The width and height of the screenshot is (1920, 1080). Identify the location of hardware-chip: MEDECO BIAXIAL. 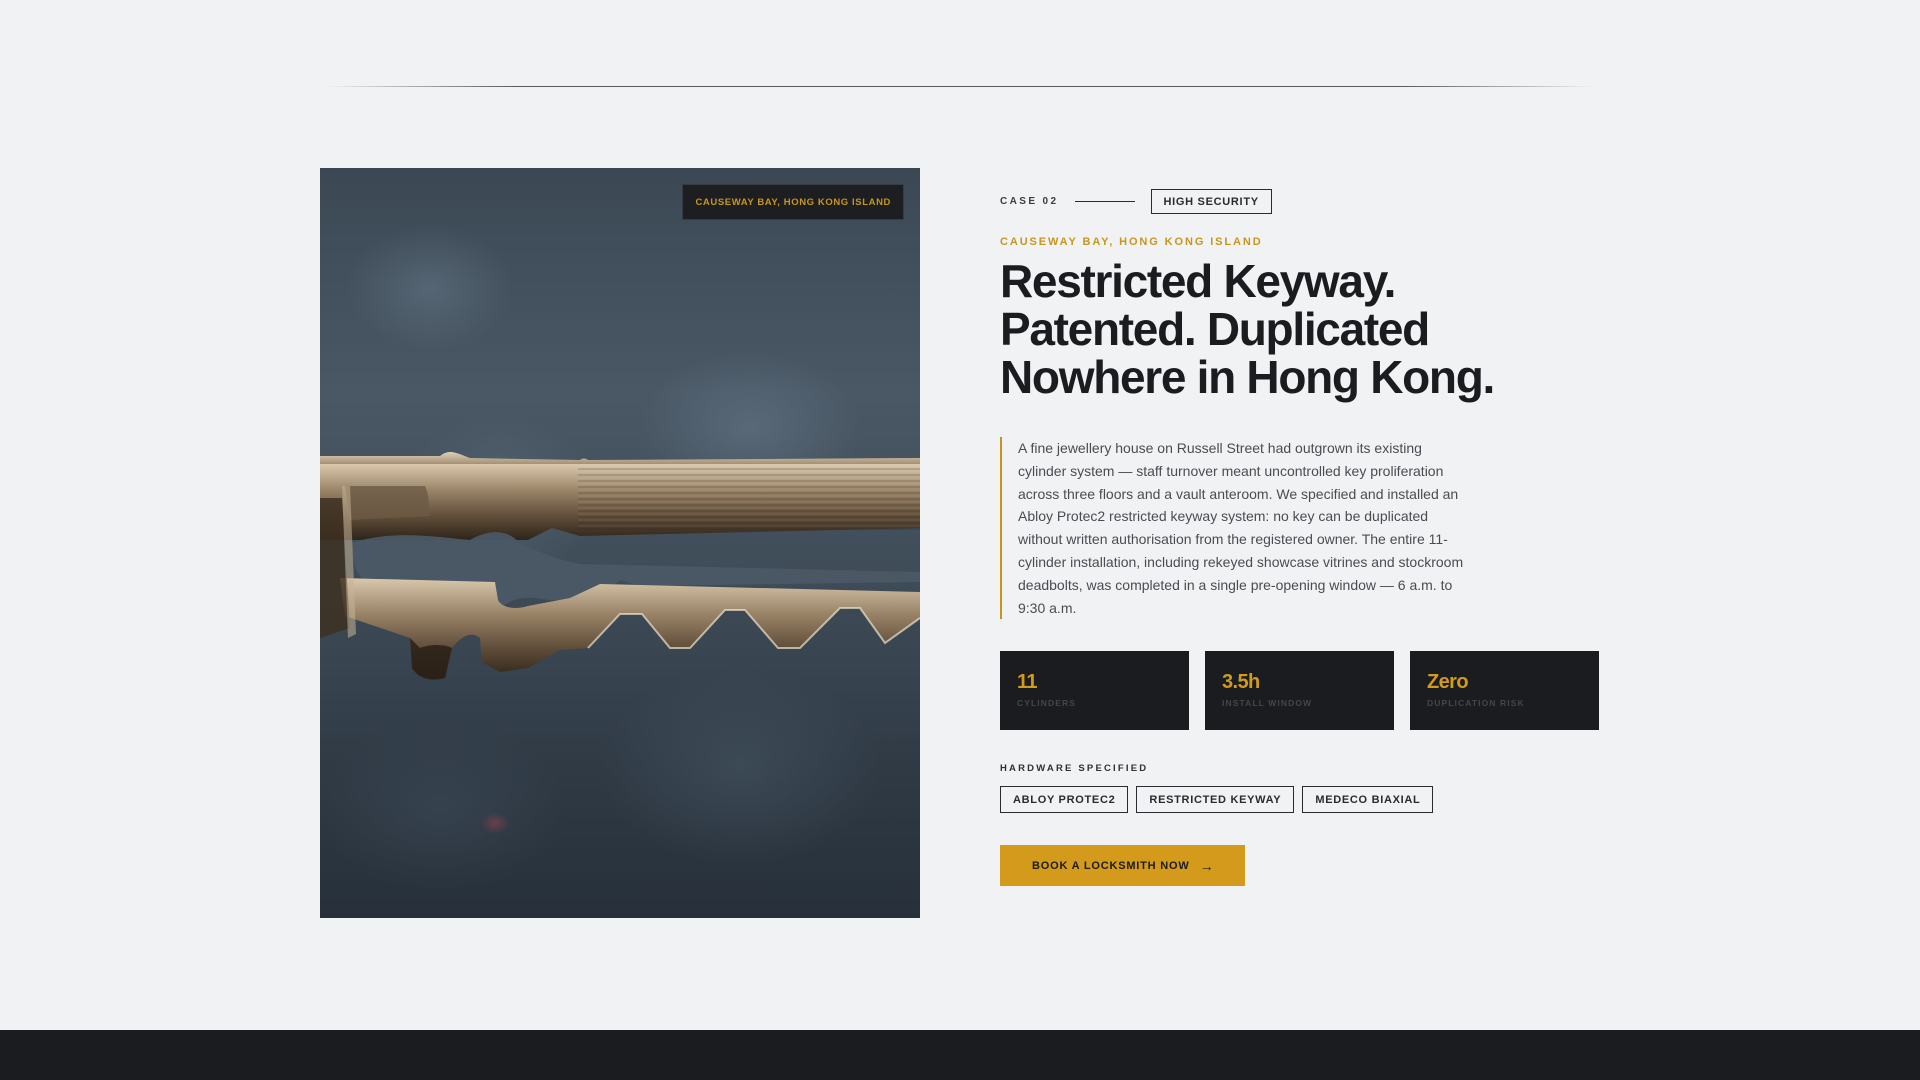
(1368, 800).